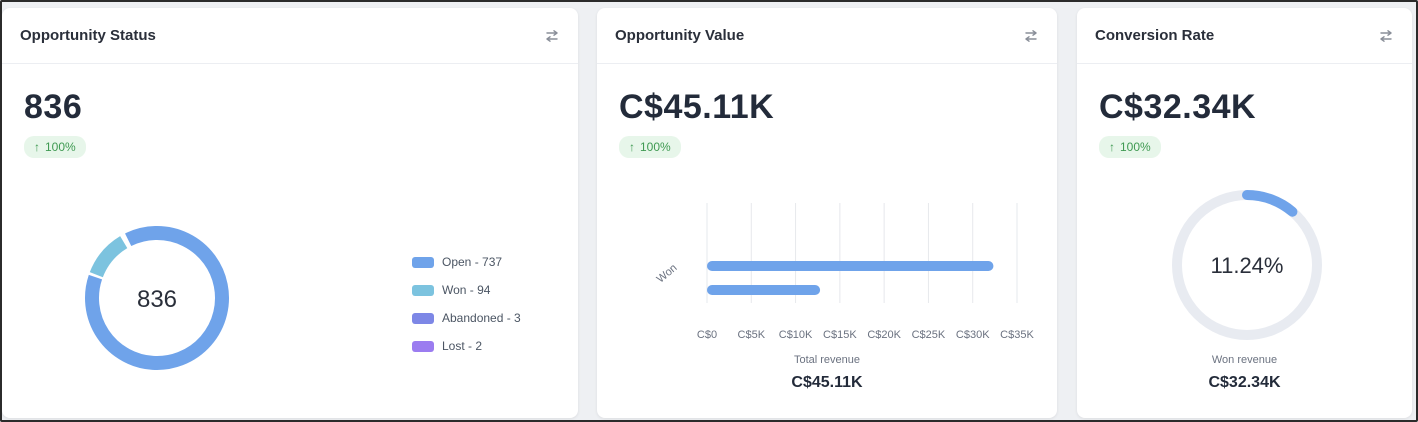  I want to click on conversion-rate-label: 11.24%, so click(1247, 265).